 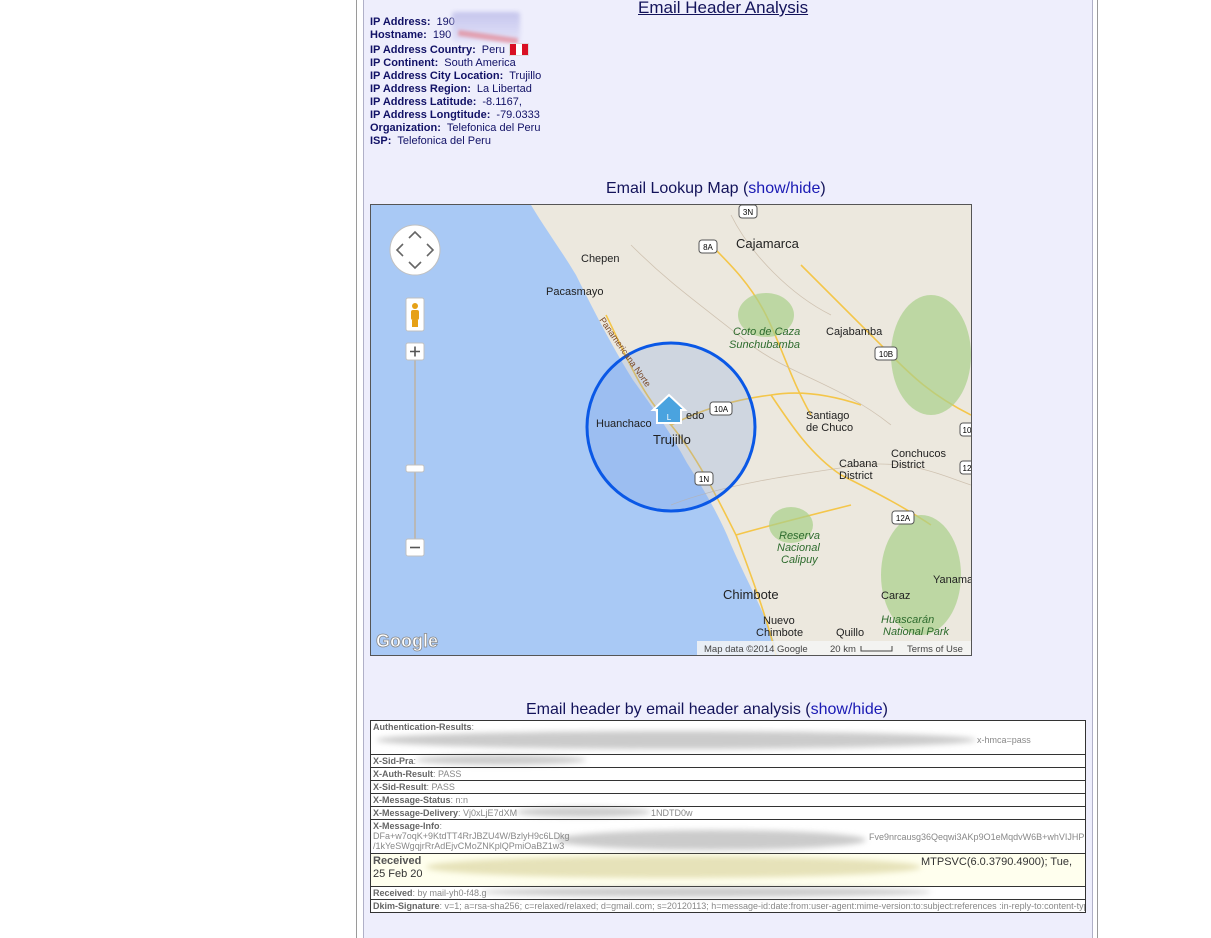 I want to click on label-nuevo-2: Chimbote, so click(x=779, y=633).